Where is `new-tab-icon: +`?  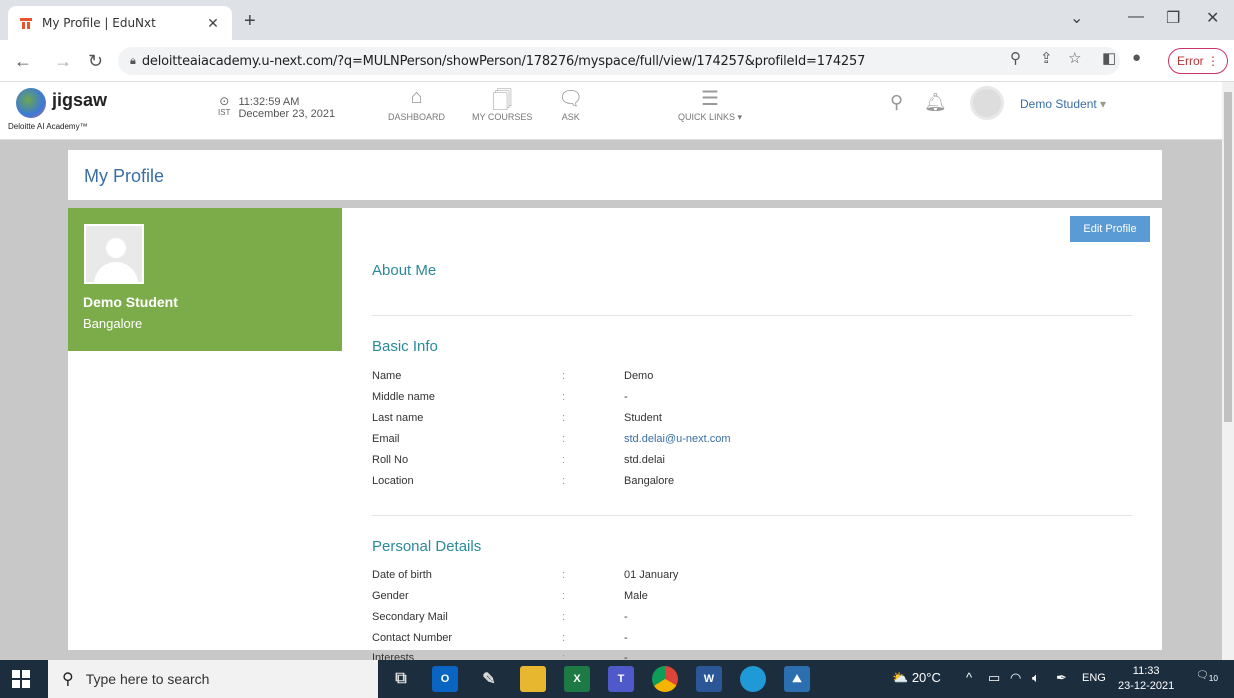 new-tab-icon: + is located at coordinates (250, 21).